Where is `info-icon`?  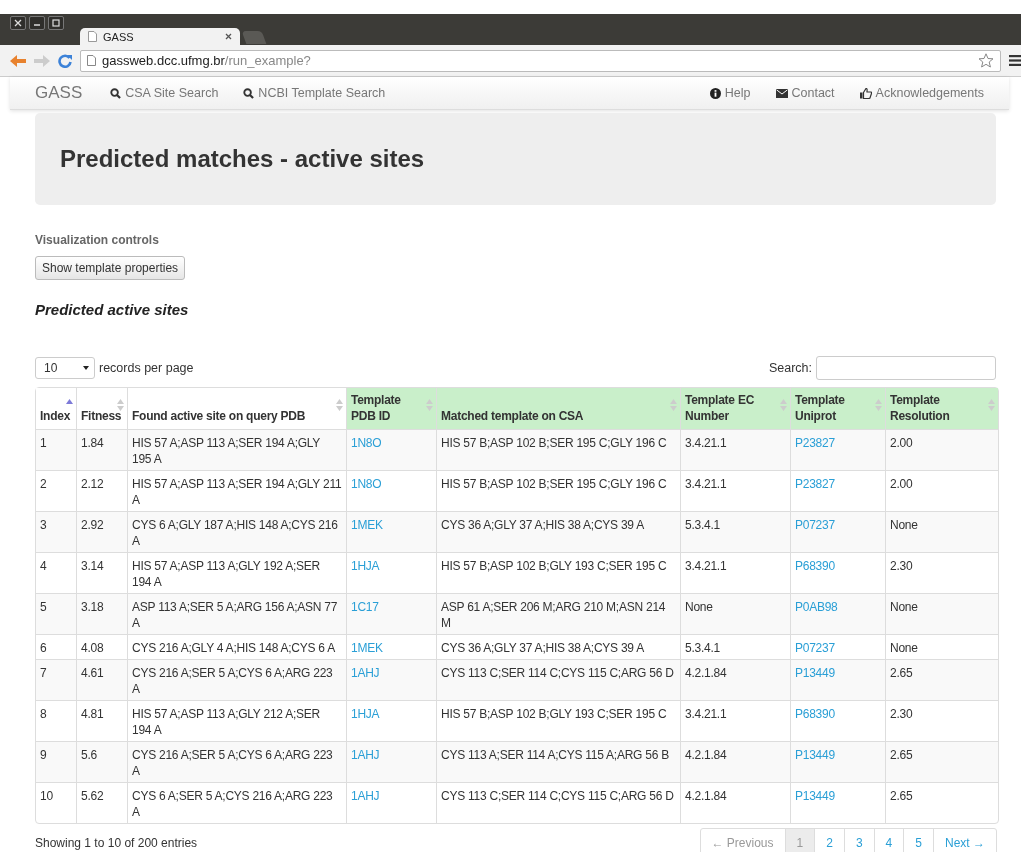
info-icon is located at coordinates (715, 93).